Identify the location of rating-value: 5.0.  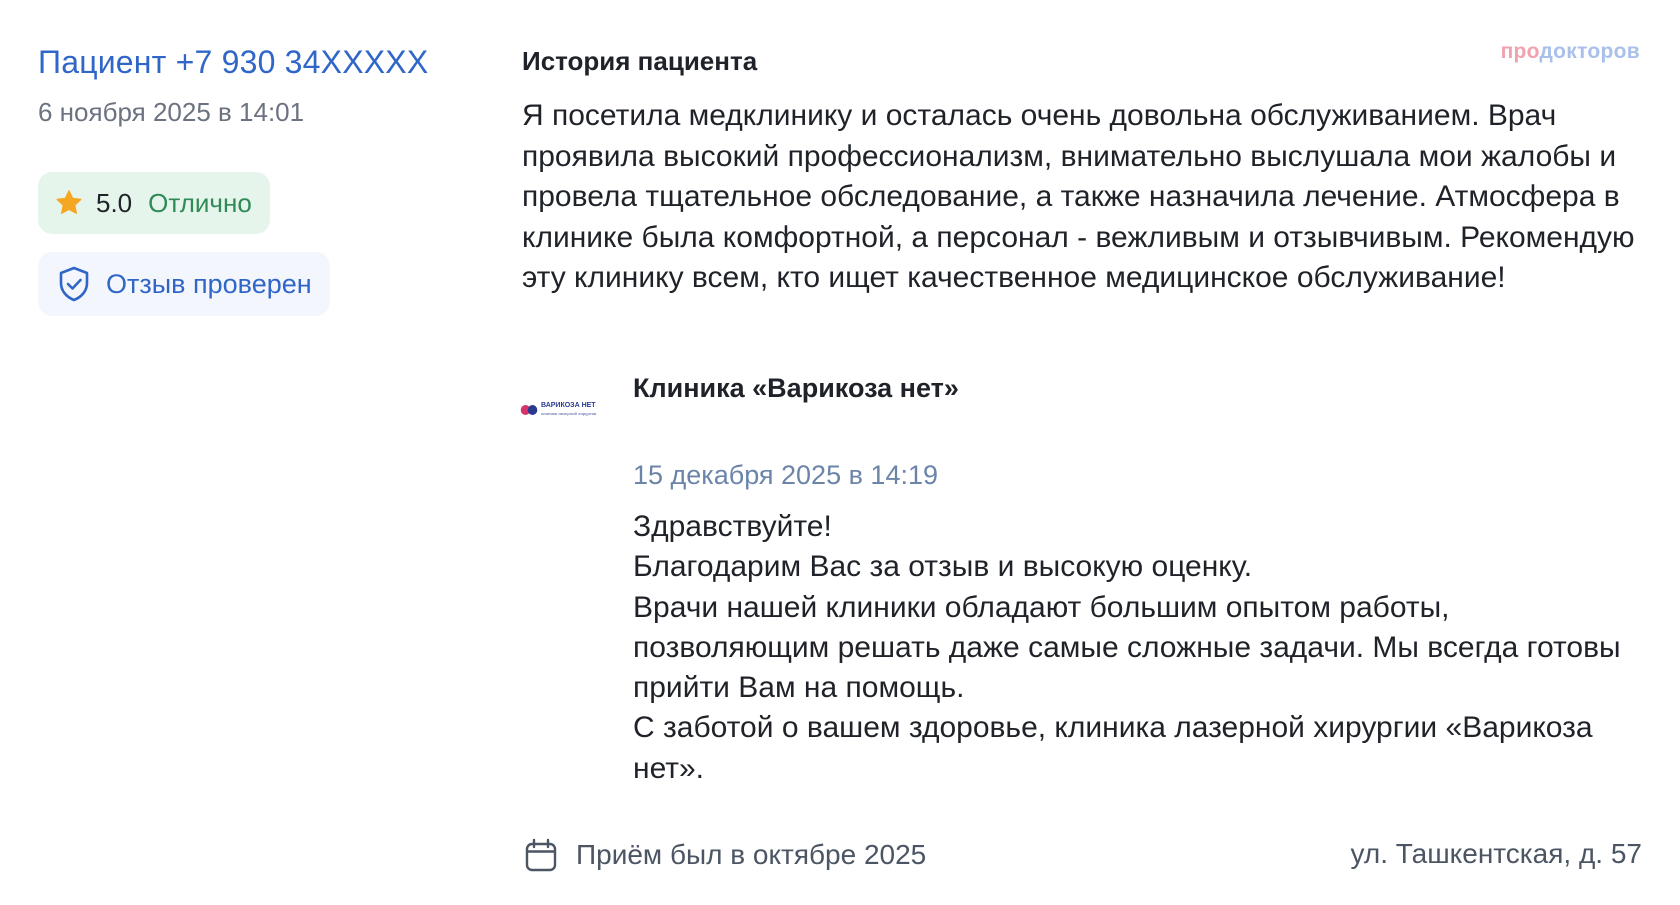
(114, 202).